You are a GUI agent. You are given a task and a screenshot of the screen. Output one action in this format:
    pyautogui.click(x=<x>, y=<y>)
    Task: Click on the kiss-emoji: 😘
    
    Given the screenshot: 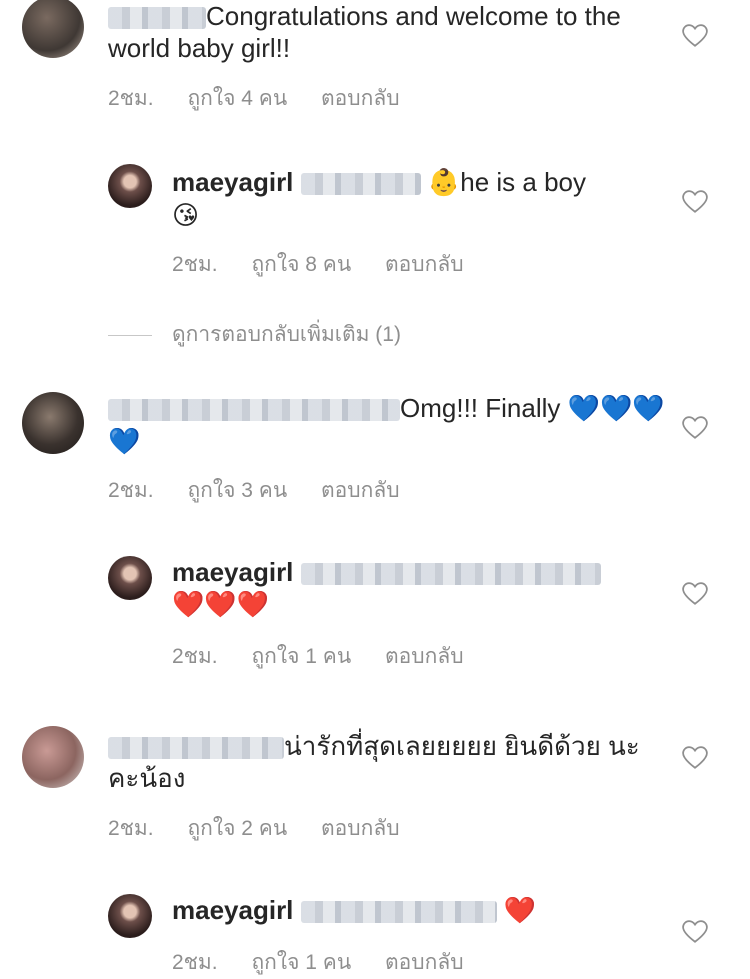 What is the action you would take?
    pyautogui.click(x=186, y=216)
    